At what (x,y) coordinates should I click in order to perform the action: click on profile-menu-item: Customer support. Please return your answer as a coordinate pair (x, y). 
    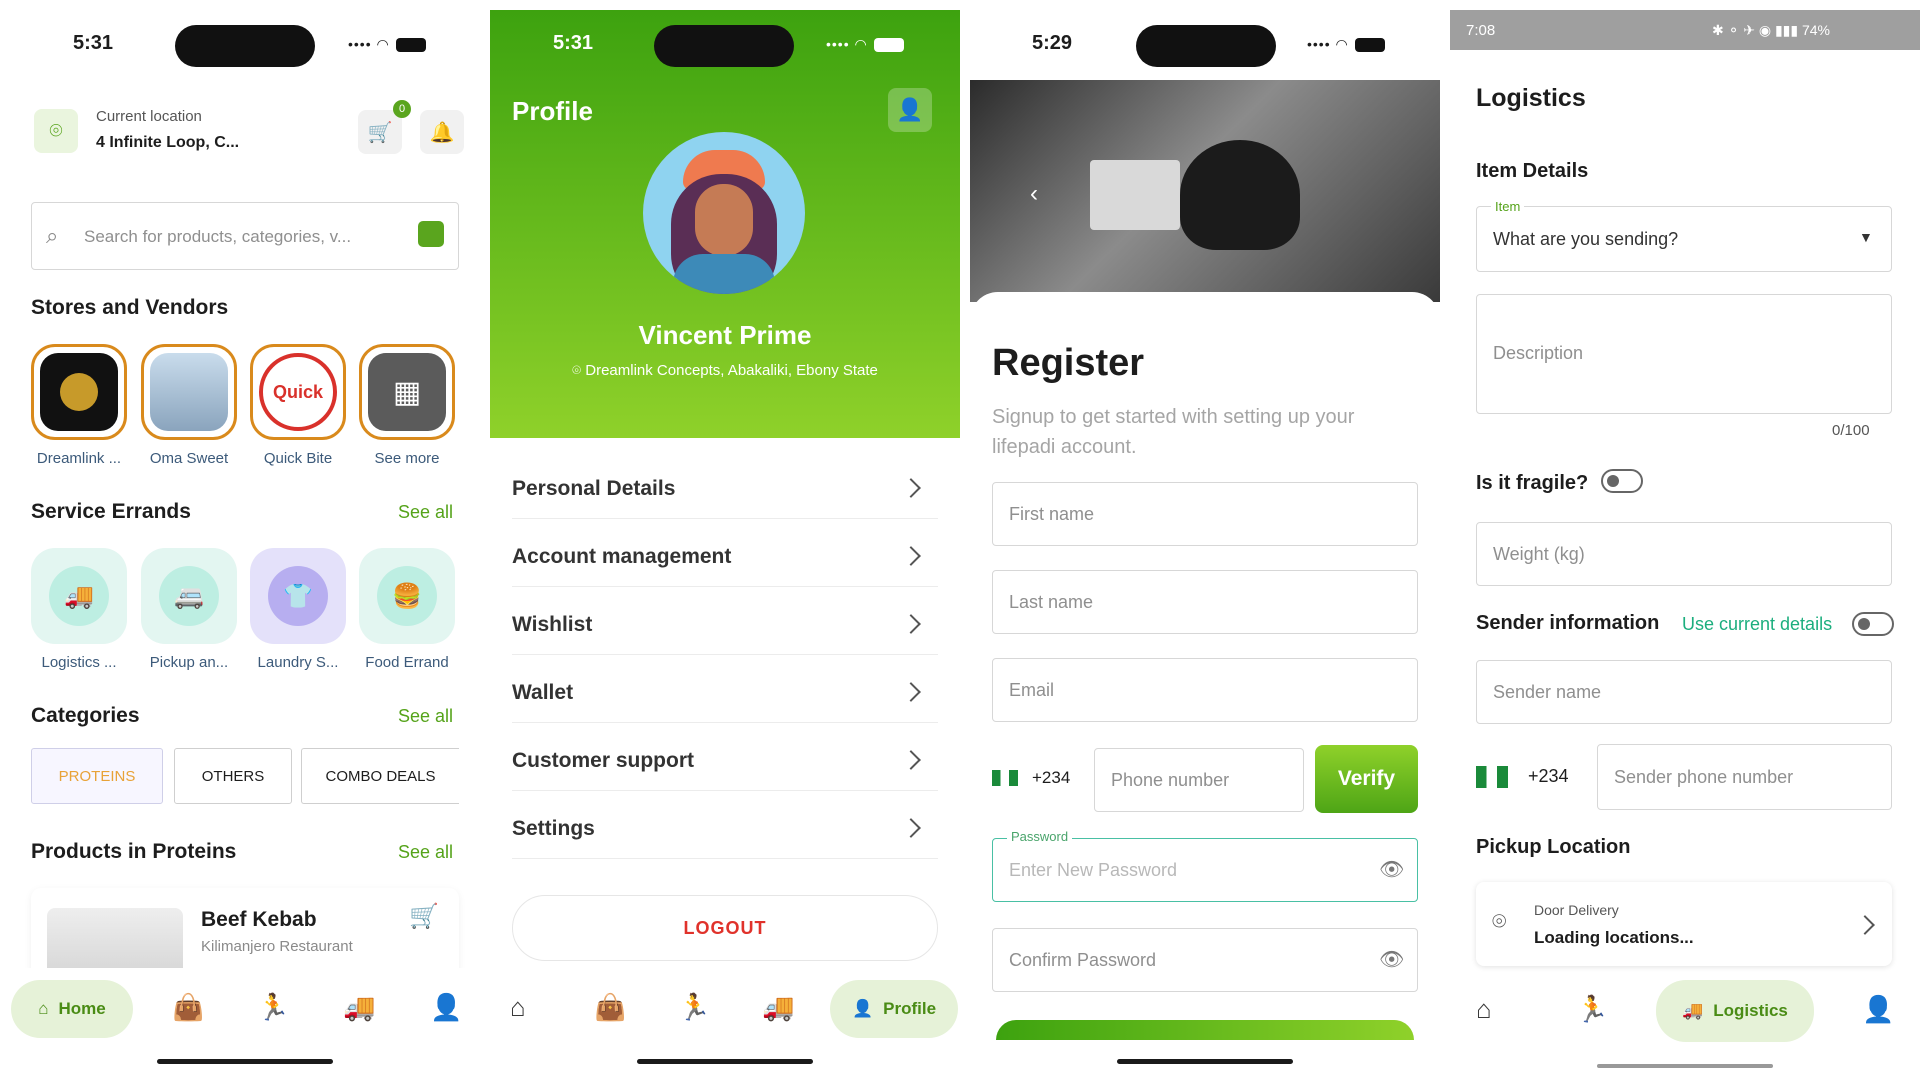
    Looking at the image, I should click on (725, 759).